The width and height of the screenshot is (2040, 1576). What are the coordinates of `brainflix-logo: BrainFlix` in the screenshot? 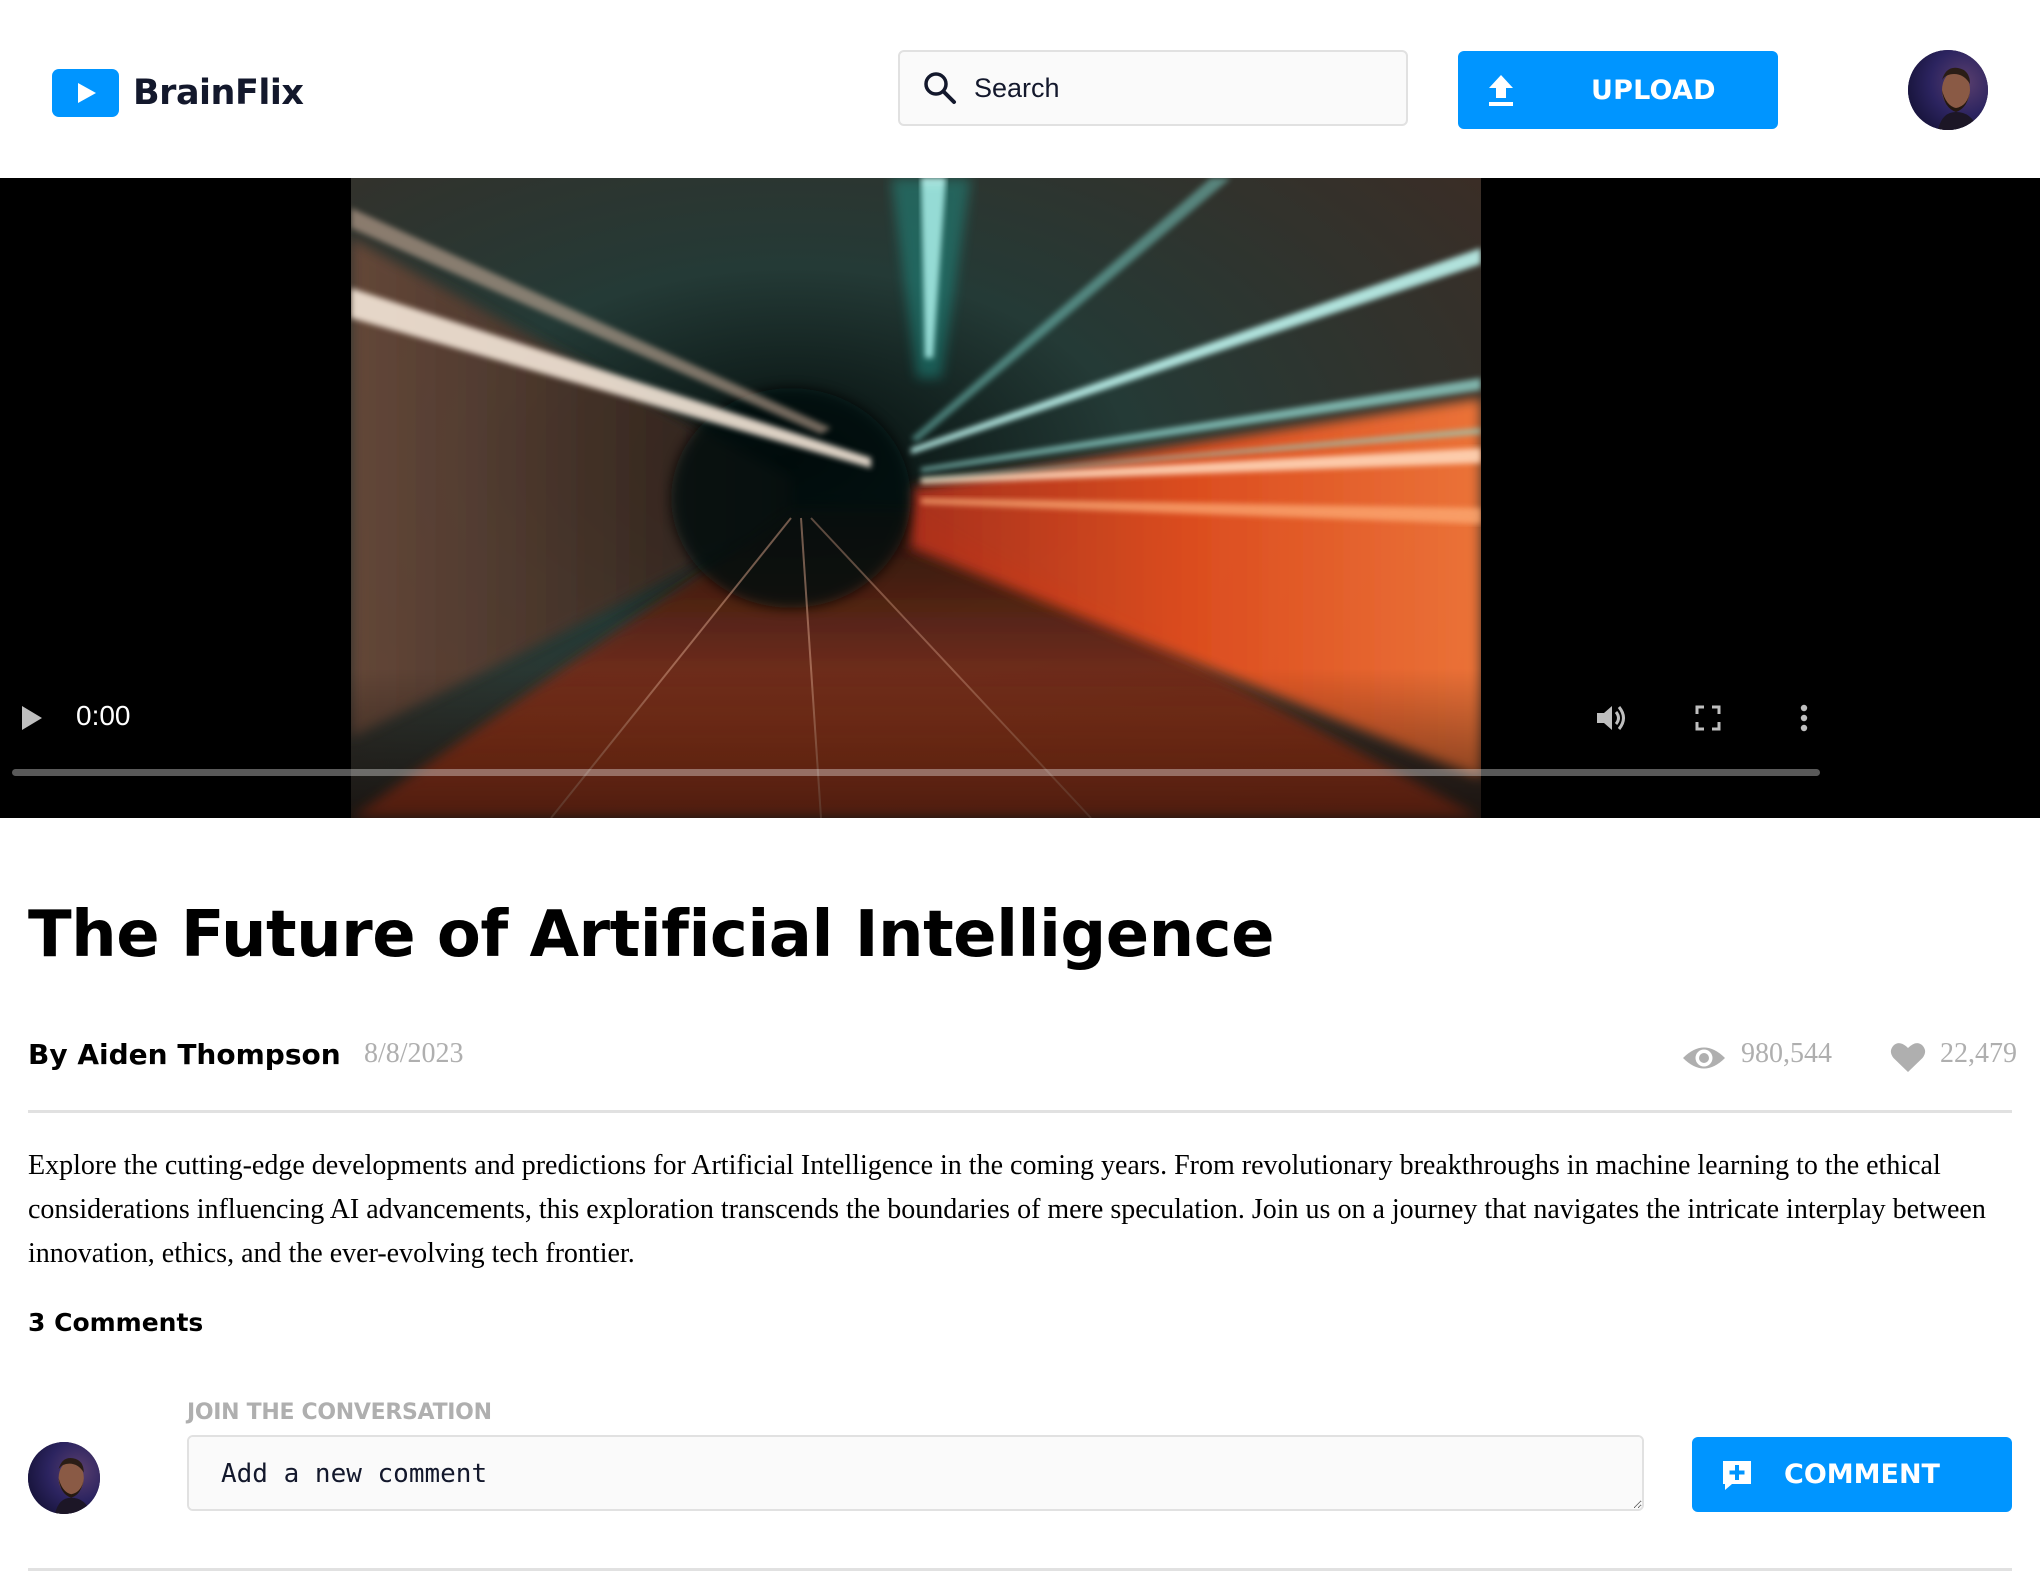 It's located at (178, 93).